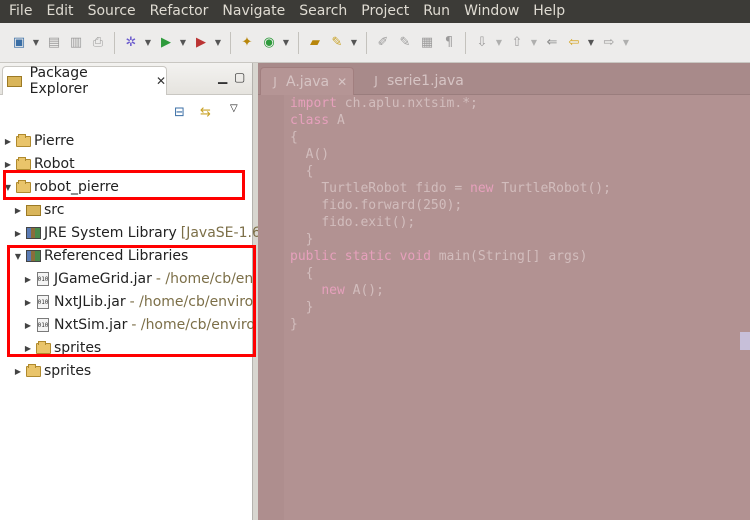 Image resolution: width=750 pixels, height=520 pixels. Describe the element at coordinates (436, 11) in the screenshot. I see `menu-run: Run` at that location.